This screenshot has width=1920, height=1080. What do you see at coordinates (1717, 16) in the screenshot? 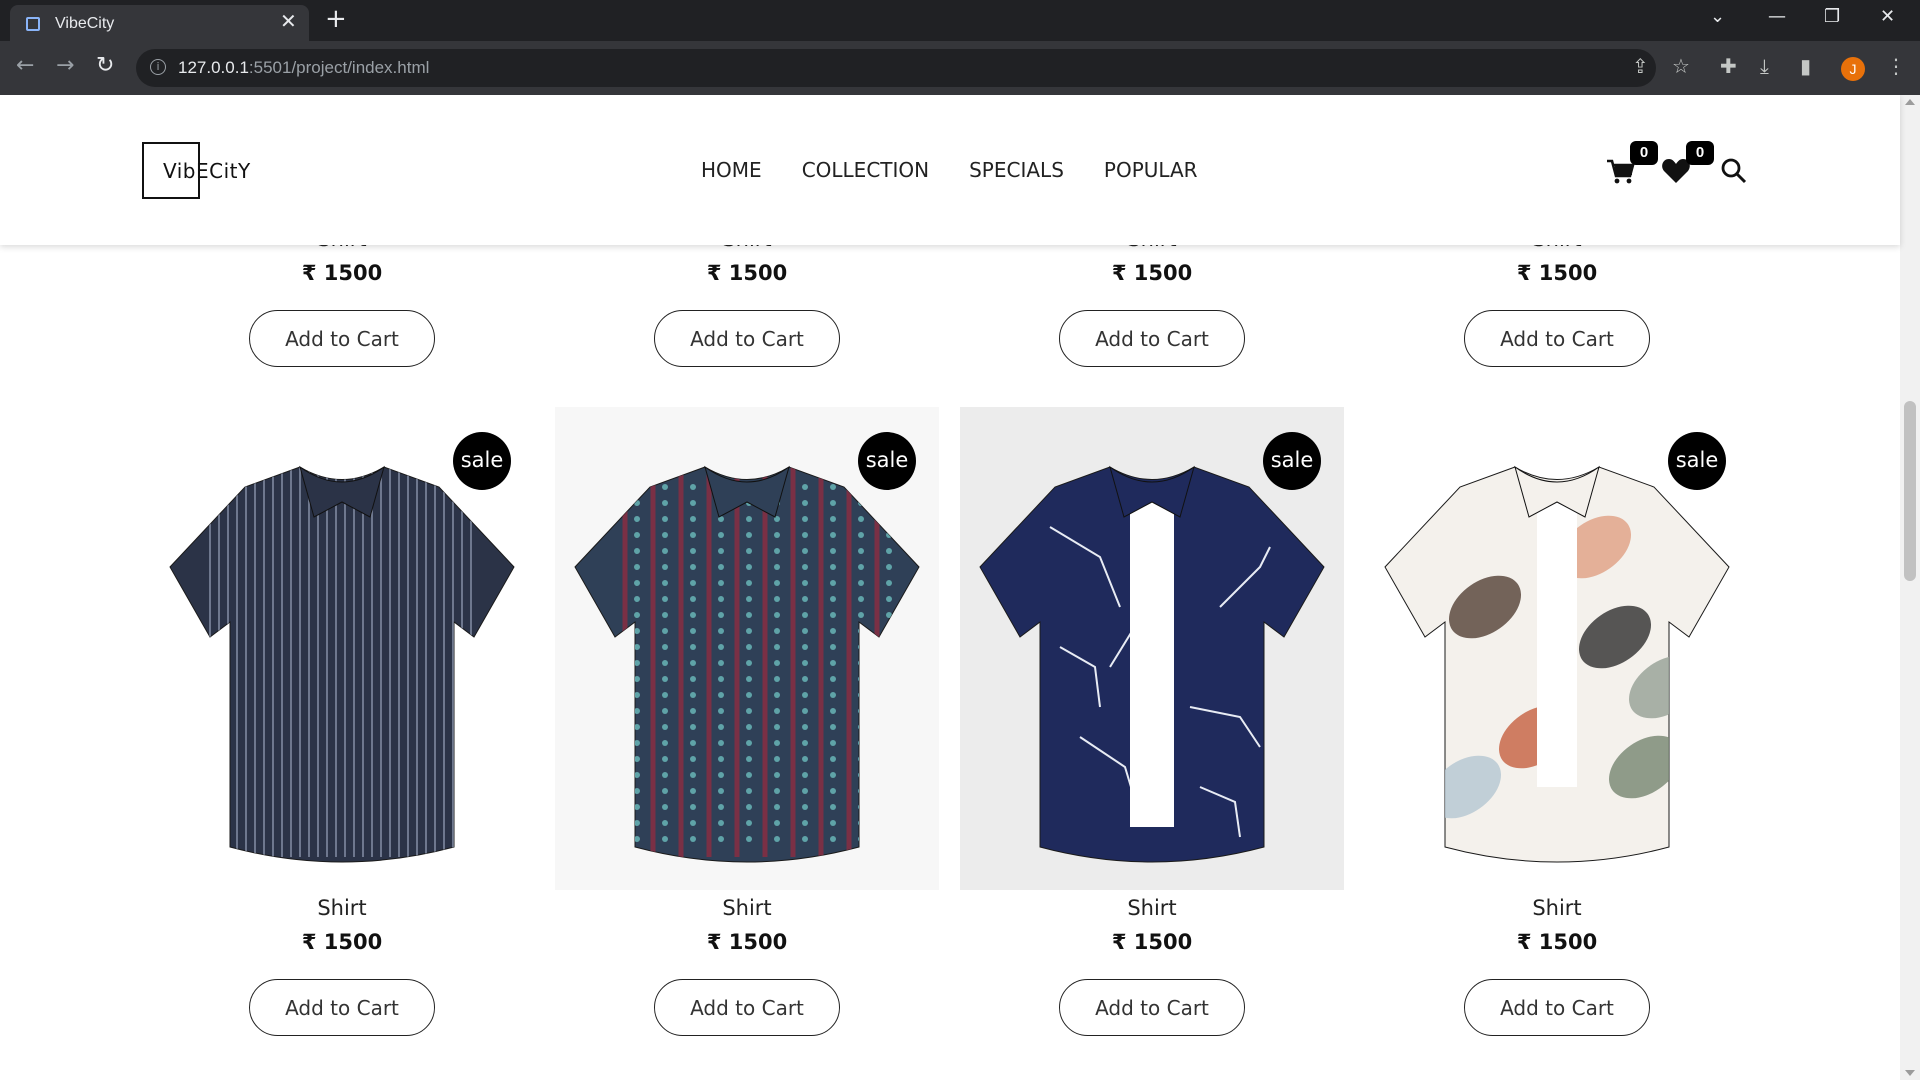
I see `chevron-down-icon: ⌄` at bounding box center [1717, 16].